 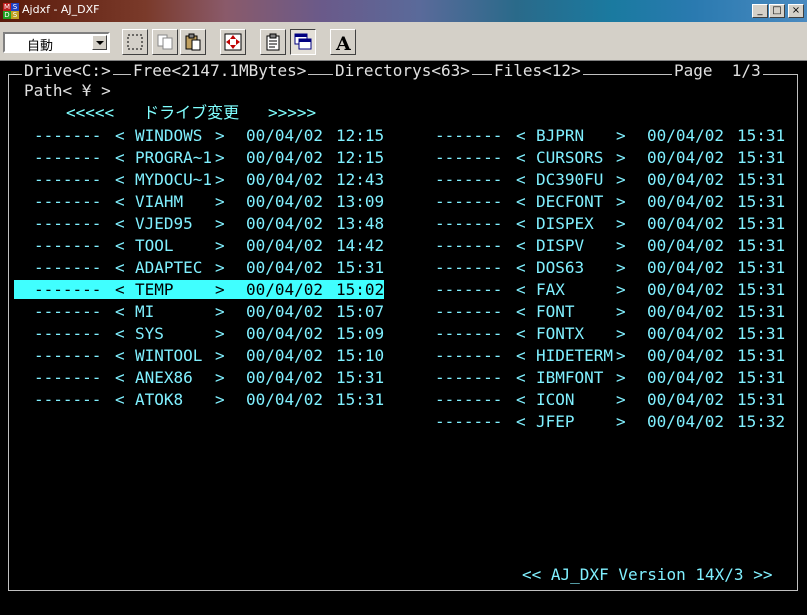 I want to click on directory-row: ------- < WINTOOL >00/04/02 15:10, so click(x=214, y=355).